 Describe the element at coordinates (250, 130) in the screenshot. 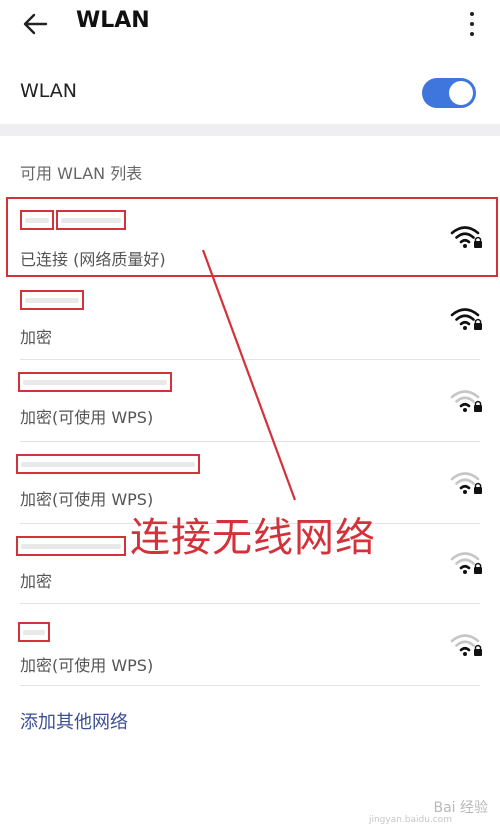

I see `section-divider` at that location.